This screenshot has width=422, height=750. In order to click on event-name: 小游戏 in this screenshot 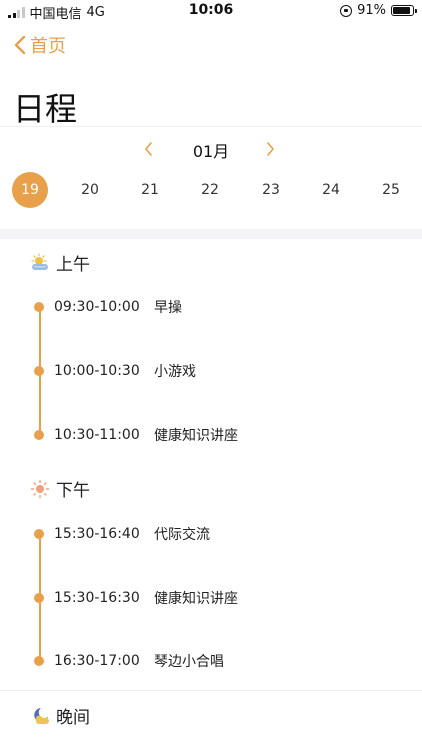, I will do `click(175, 372)`.